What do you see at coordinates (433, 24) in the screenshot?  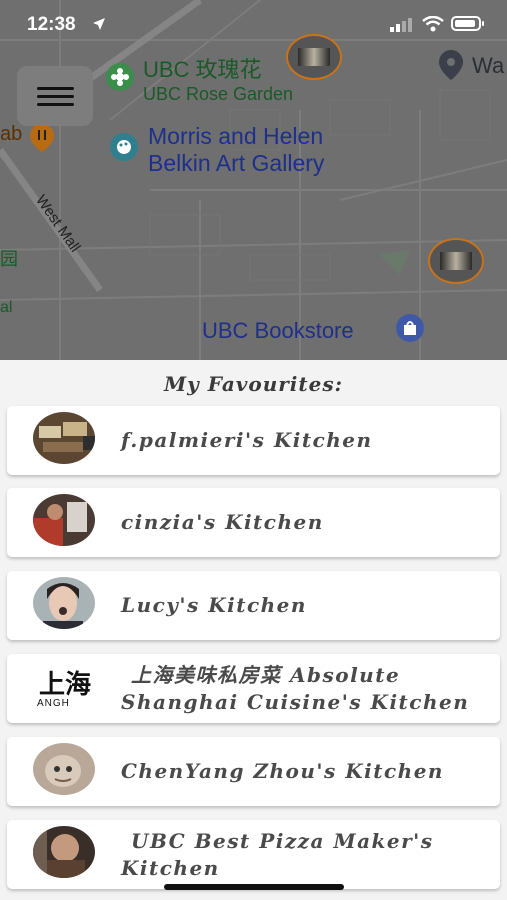 I see `wifi-icon` at bounding box center [433, 24].